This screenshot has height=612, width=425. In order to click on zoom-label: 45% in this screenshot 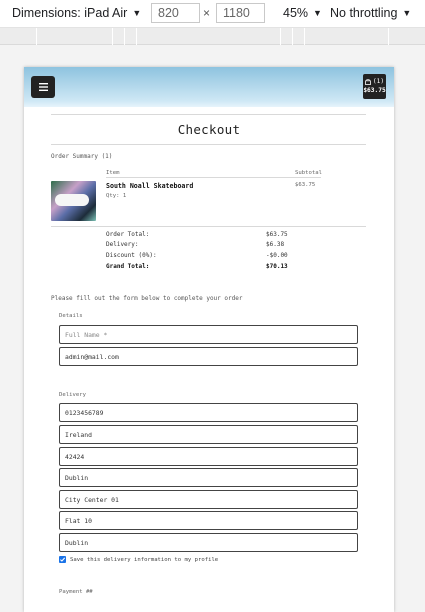, I will do `click(296, 13)`.